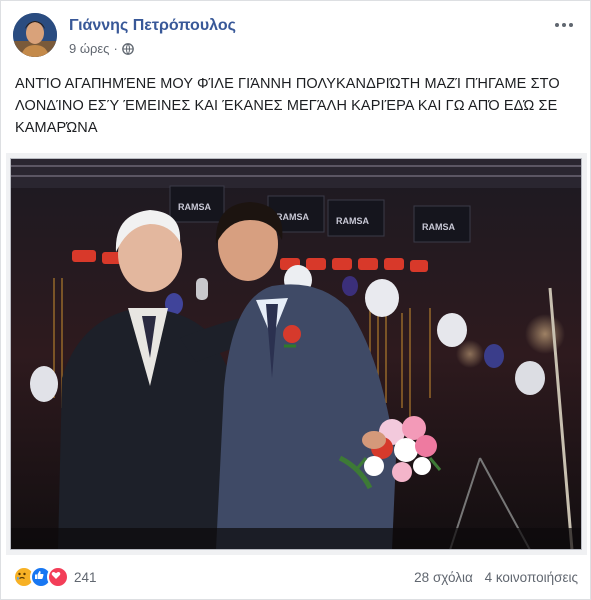 This screenshot has height=600, width=591. I want to click on post-footer: 241 28 σχόλια 4 κοινοποιήσεις, so click(295, 577).